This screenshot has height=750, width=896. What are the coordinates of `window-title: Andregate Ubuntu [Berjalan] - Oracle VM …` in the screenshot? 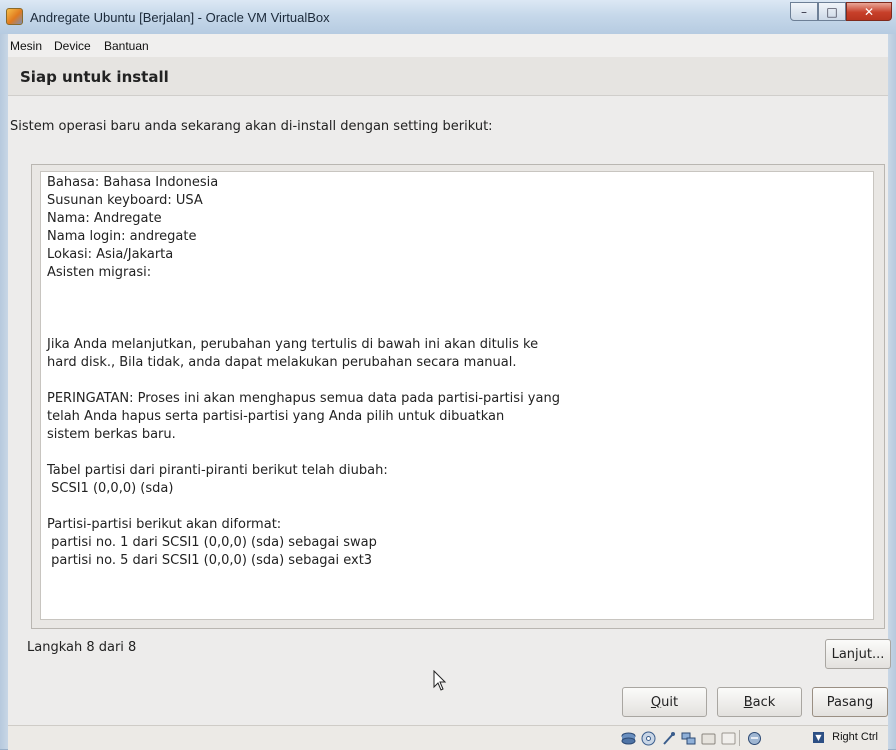 It's located at (180, 17).